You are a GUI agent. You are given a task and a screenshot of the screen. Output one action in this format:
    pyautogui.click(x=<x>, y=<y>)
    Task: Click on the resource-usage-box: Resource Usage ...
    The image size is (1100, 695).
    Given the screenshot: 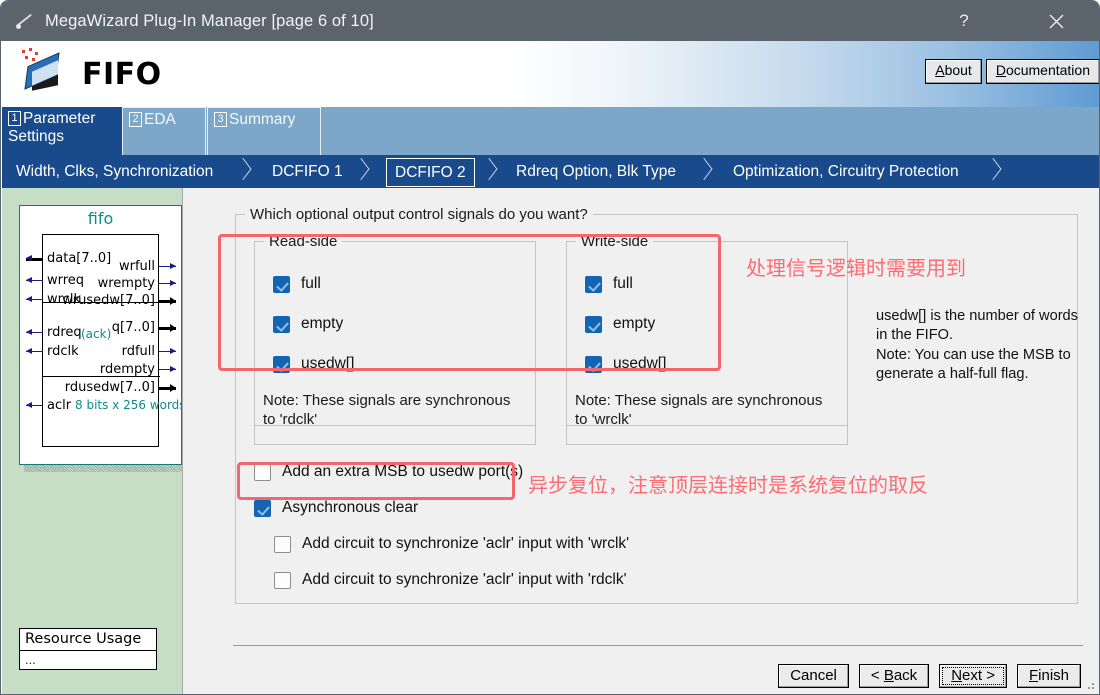 What is the action you would take?
    pyautogui.click(x=88, y=649)
    